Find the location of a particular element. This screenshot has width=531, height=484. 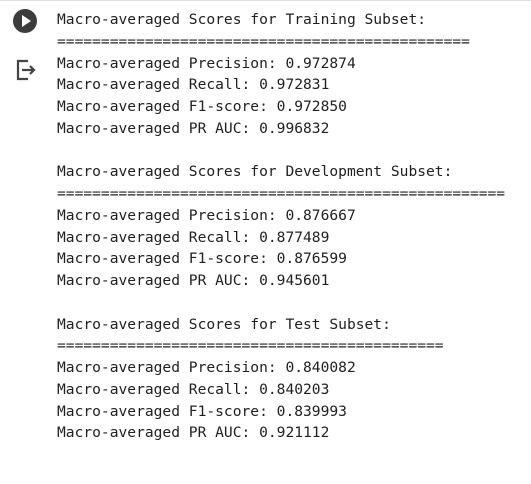

metric-line: Macro-averaged Recall: 0.877489 is located at coordinates (193, 237).